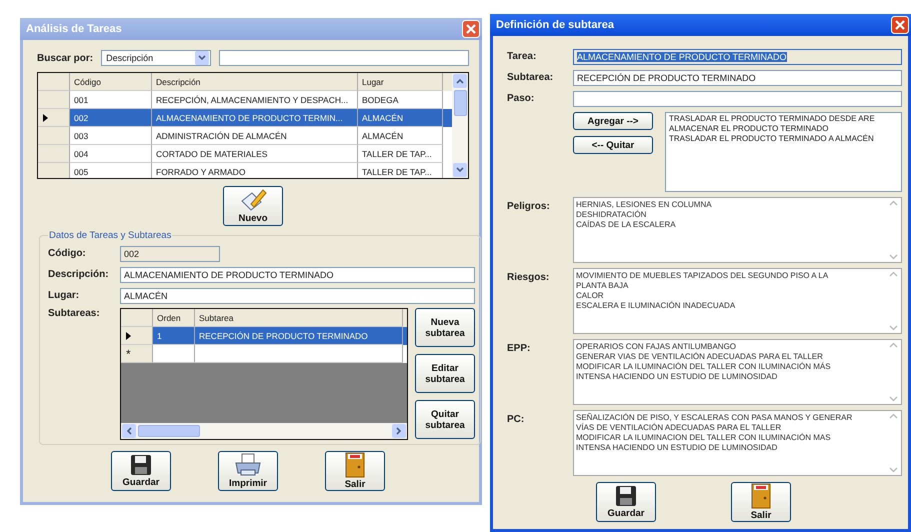 Image resolution: width=911 pixels, height=532 pixels. I want to click on field-label: Riesgos:, so click(528, 277).